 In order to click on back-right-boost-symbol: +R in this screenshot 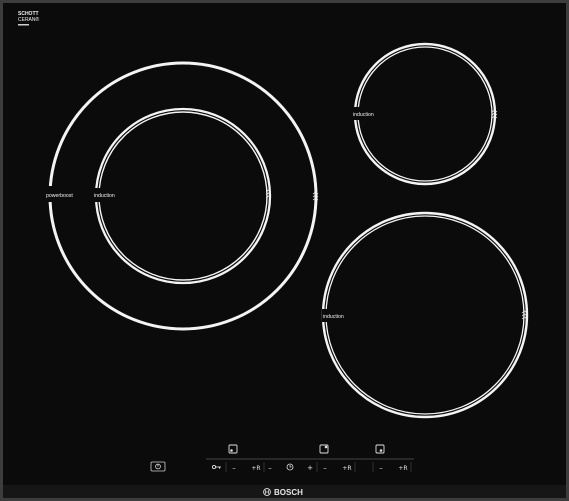, I will do `click(346, 468)`.